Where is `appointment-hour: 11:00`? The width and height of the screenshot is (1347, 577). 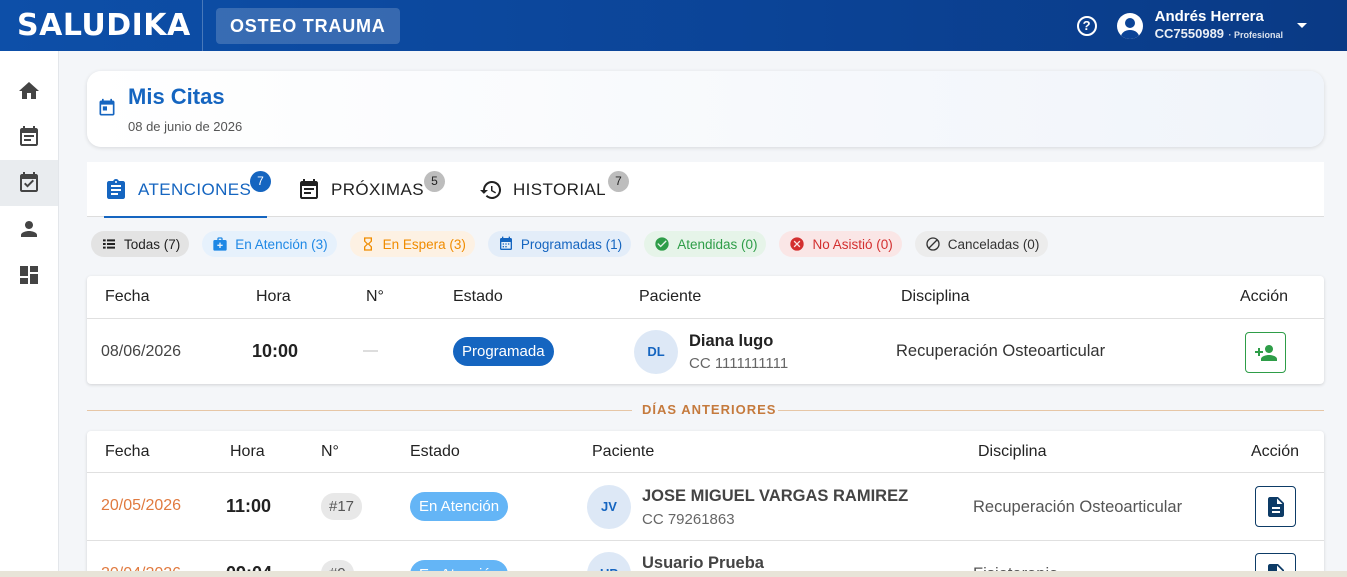 appointment-hour: 11:00 is located at coordinates (249, 506).